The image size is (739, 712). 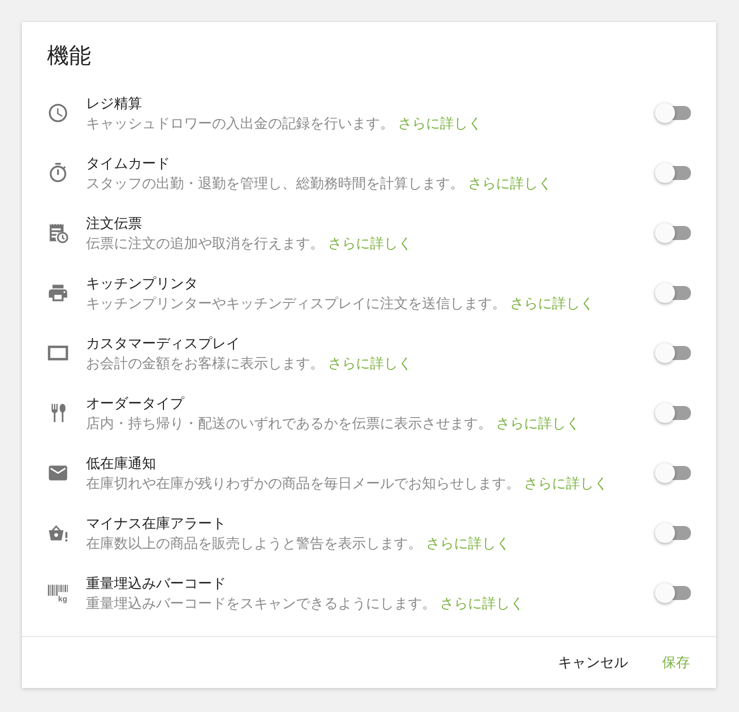 What do you see at coordinates (136, 403) in the screenshot?
I see `feature-title: オーダータイプ` at bounding box center [136, 403].